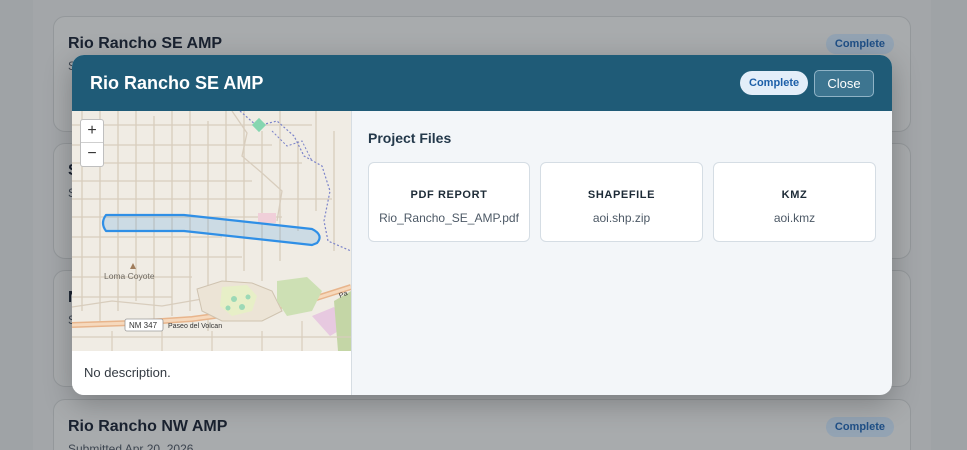  Describe the element at coordinates (148, 426) in the screenshot. I see `project-card-title: Rio Rancho NW AMP` at that location.